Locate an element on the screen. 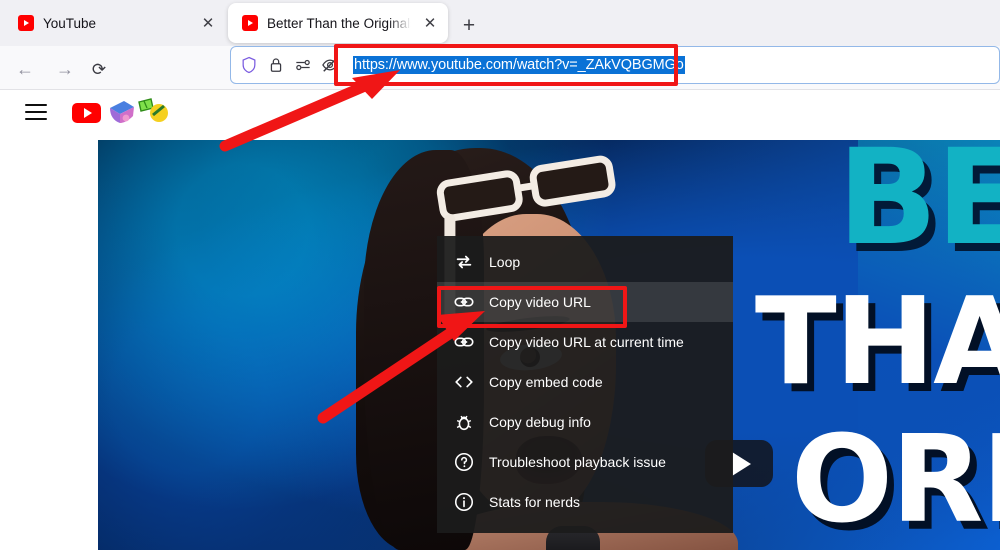 The width and height of the screenshot is (1000, 550). menu-item-copy-video-url: Copy video URL is located at coordinates (585, 302).